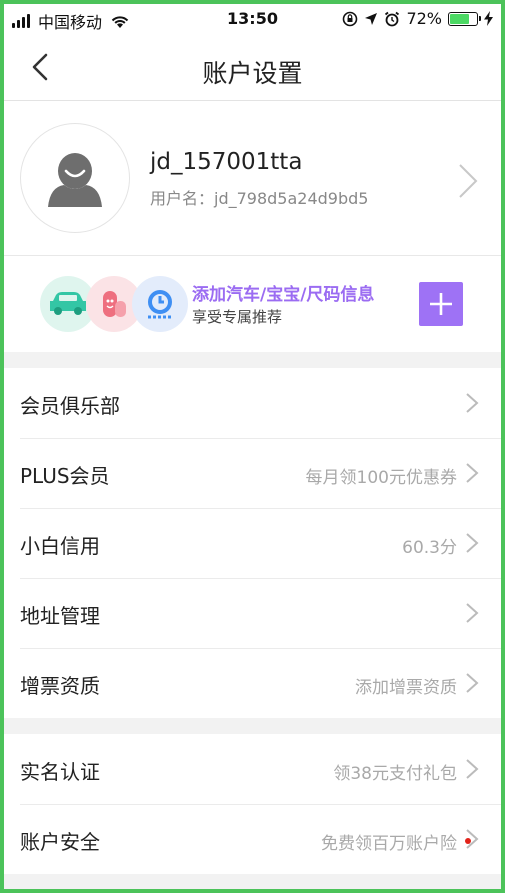  What do you see at coordinates (350, 18) in the screenshot?
I see `rotation-lock-icon` at bounding box center [350, 18].